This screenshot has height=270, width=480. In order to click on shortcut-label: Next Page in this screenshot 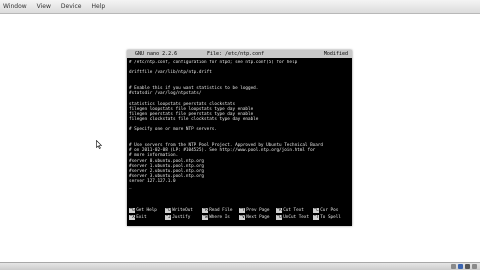, I will do `click(258, 217)`.